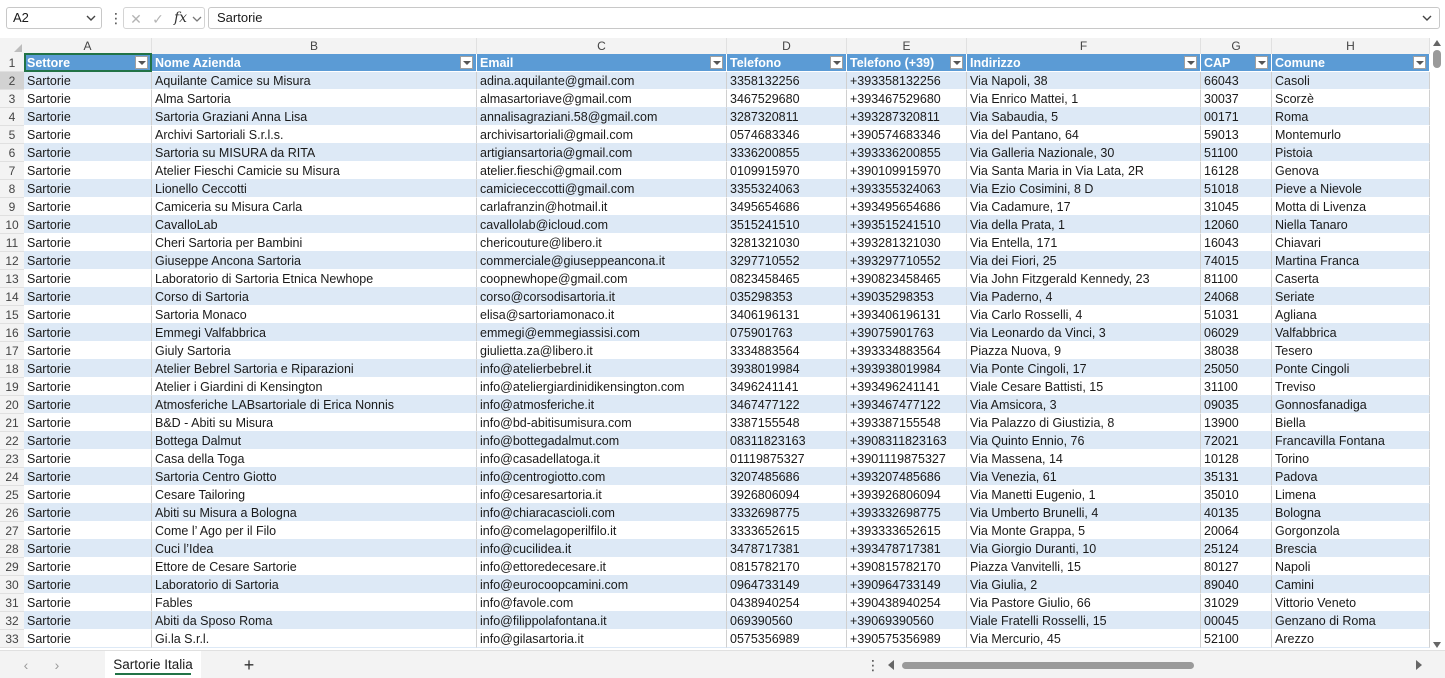 The width and height of the screenshot is (1445, 678). What do you see at coordinates (787, 351) in the screenshot?
I see `table-cell: 3334883564` at bounding box center [787, 351].